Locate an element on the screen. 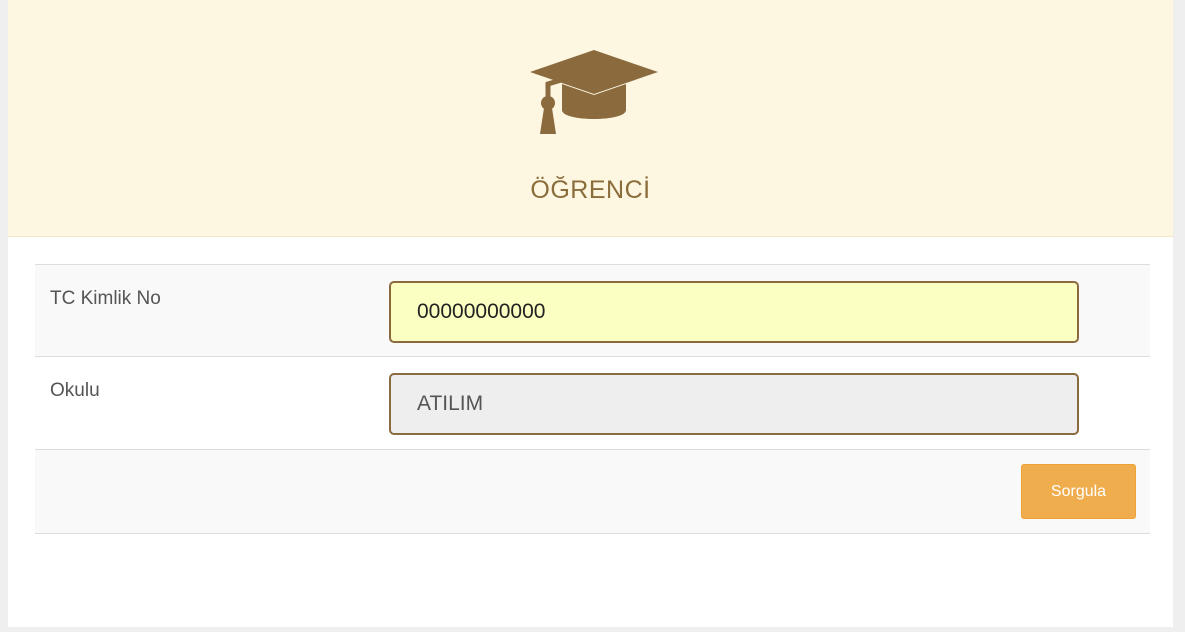 This screenshot has height=632, width=1185. graduation-cap-icon is located at coordinates (594, 92).